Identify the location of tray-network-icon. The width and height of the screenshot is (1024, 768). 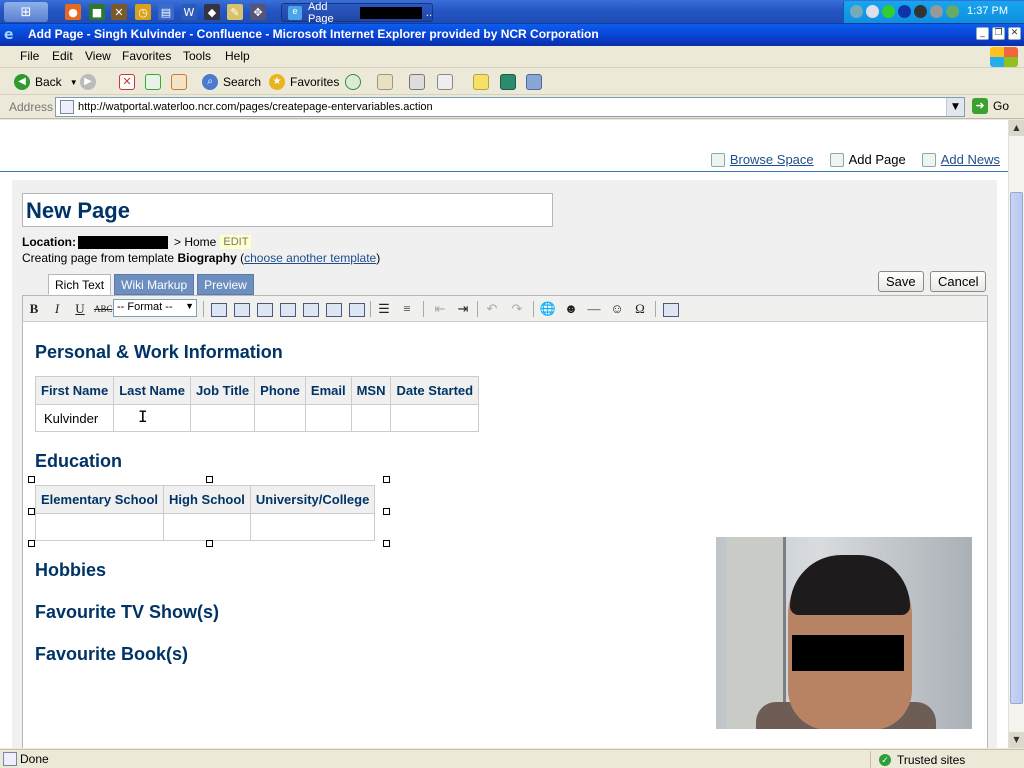
(872, 11).